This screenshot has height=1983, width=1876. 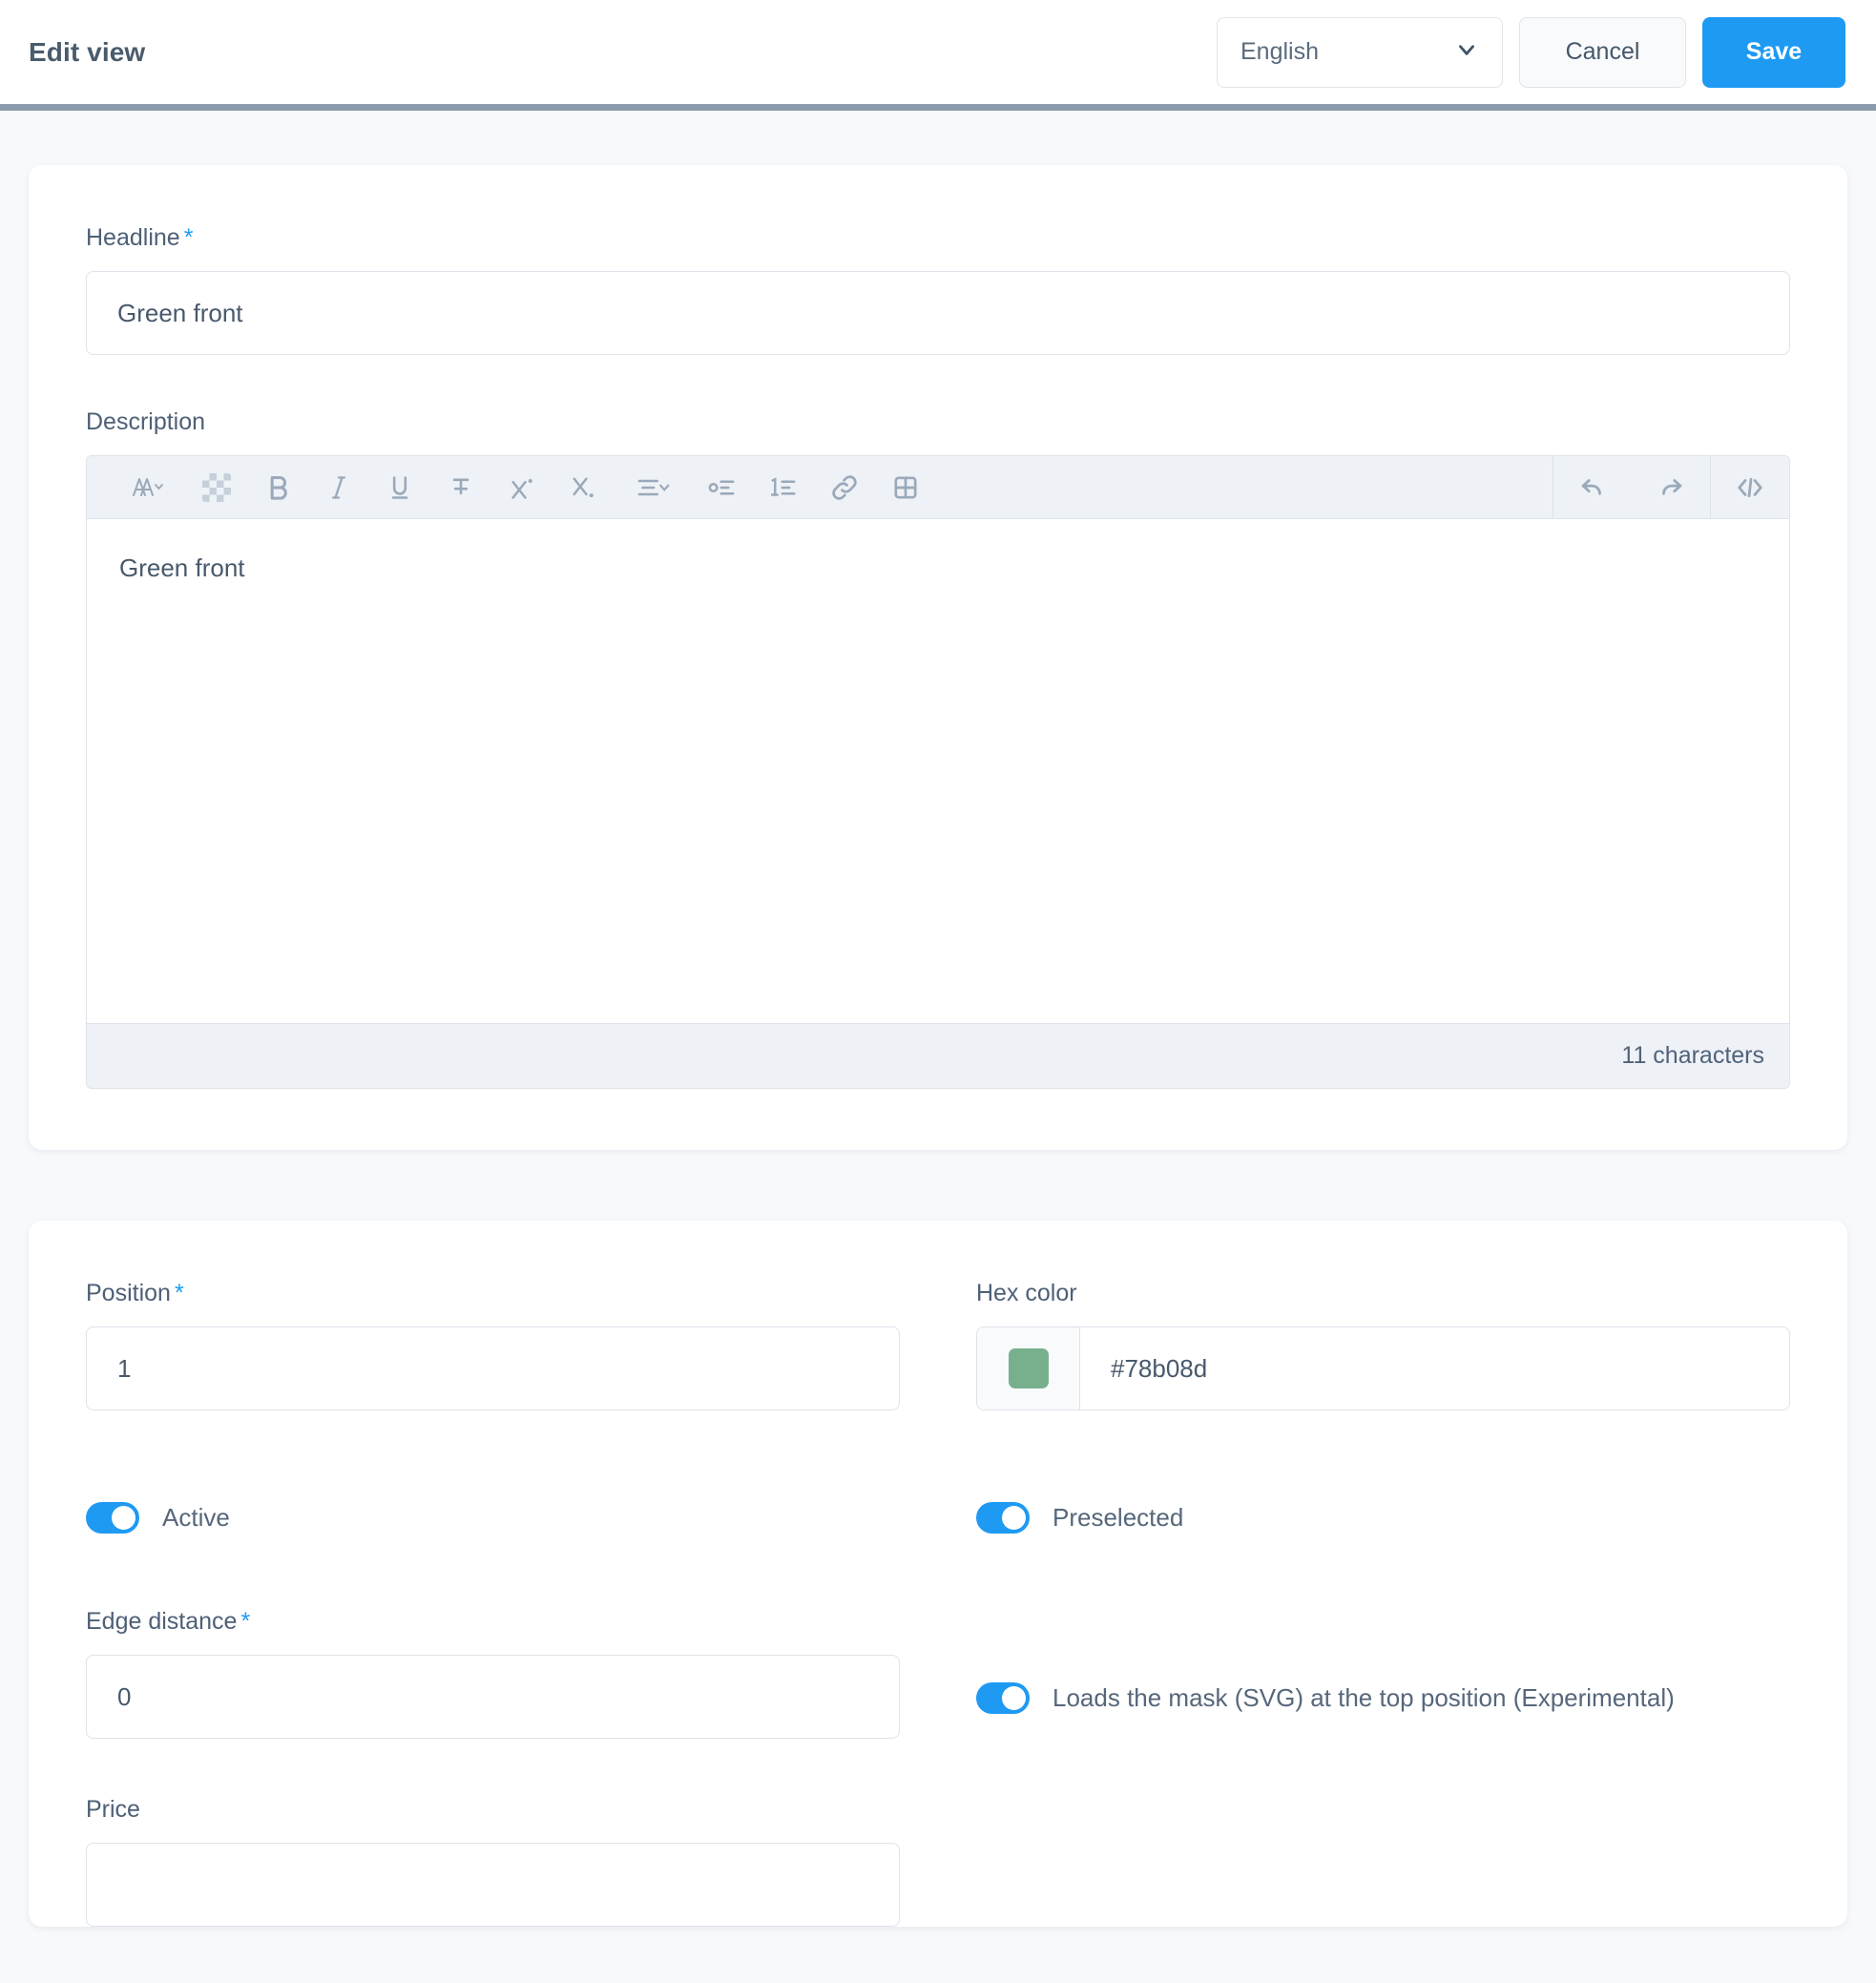 What do you see at coordinates (1434, 1368) in the screenshot?
I see `hex-color-input` at bounding box center [1434, 1368].